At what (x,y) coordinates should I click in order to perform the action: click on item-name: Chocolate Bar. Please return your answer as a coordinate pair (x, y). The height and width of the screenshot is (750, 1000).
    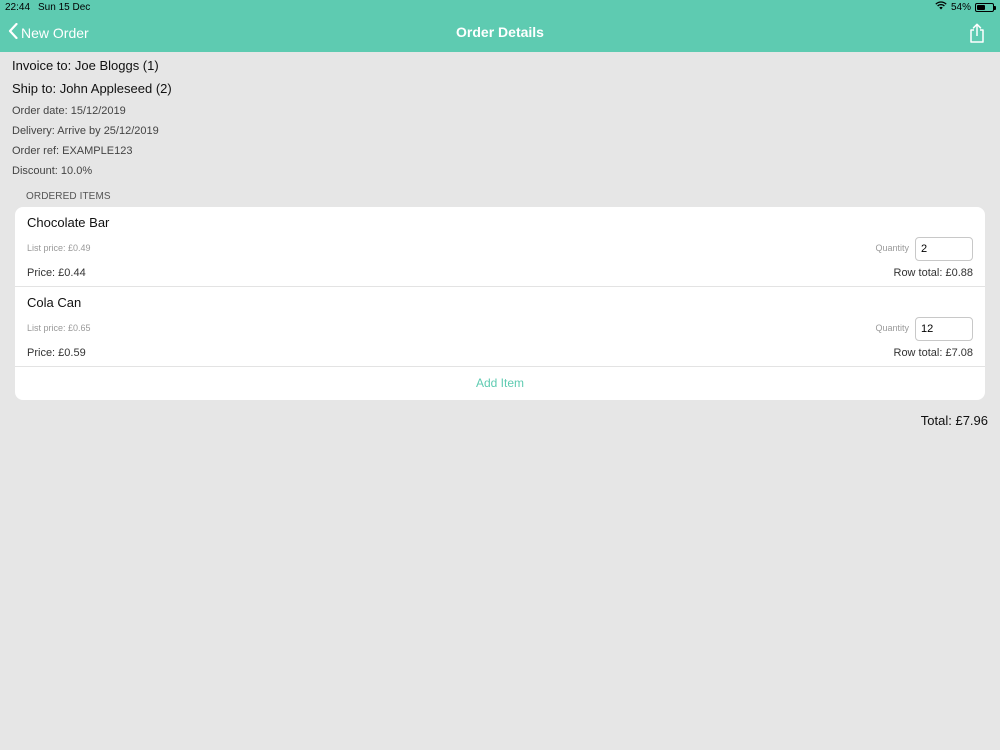
    Looking at the image, I should click on (68, 222).